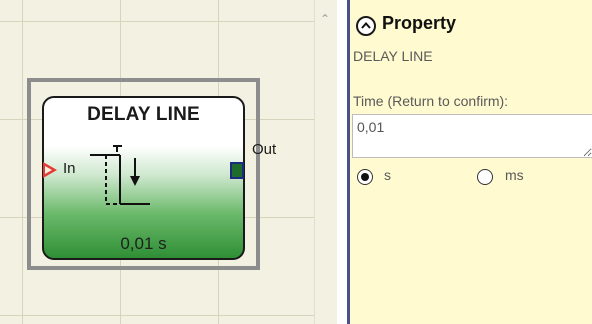 The width and height of the screenshot is (592, 324). Describe the element at coordinates (69, 168) in the screenshot. I see `input-pin-label: In` at that location.